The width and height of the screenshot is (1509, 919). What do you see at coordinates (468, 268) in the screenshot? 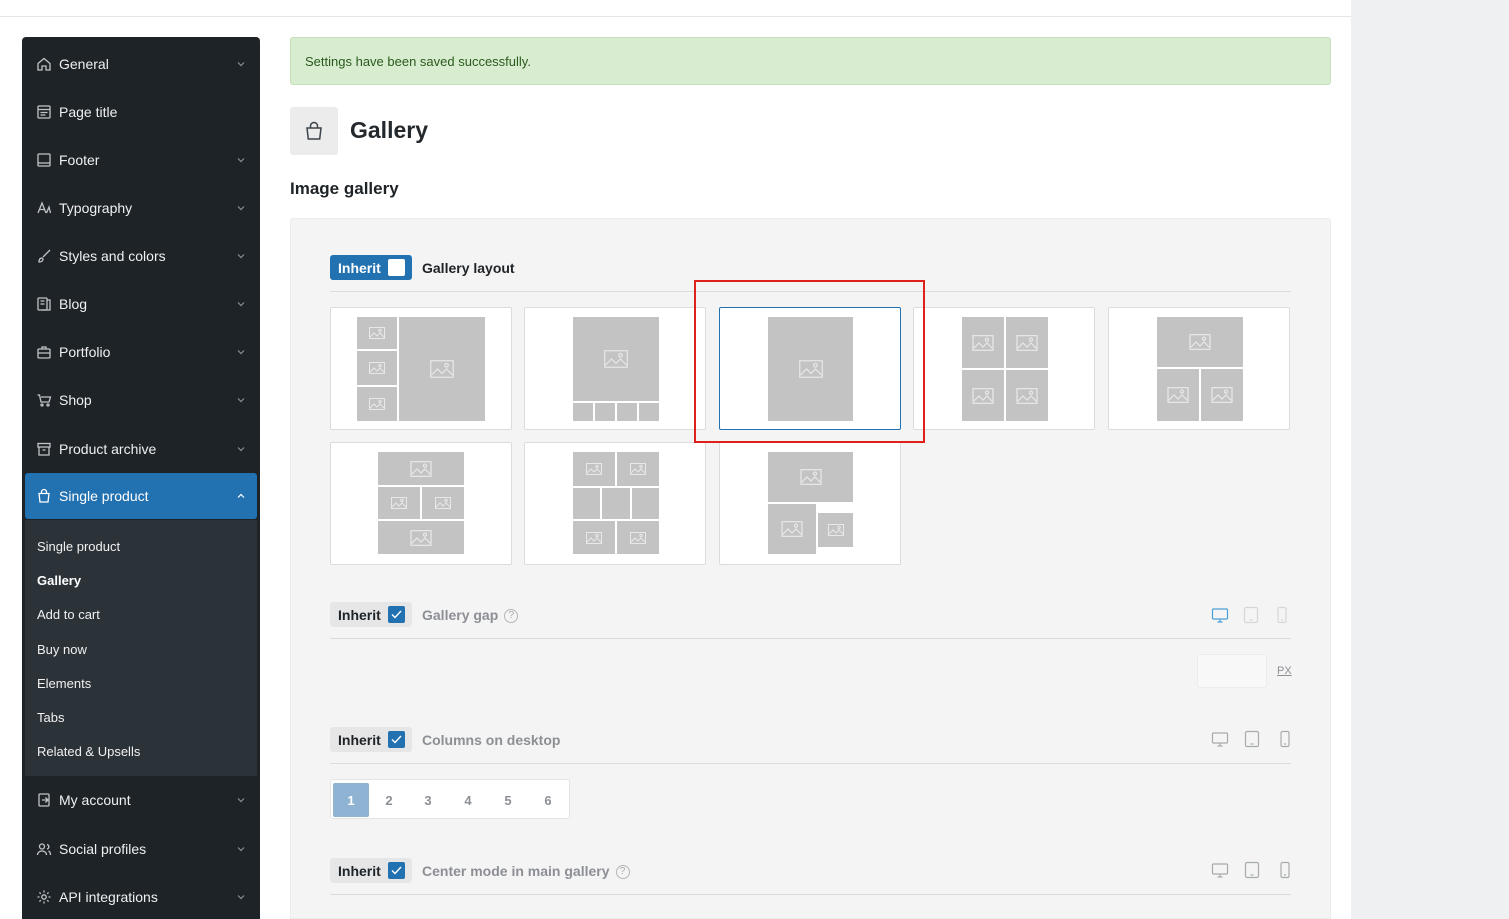
I see `gallery-layout-label: Gallery layout` at bounding box center [468, 268].